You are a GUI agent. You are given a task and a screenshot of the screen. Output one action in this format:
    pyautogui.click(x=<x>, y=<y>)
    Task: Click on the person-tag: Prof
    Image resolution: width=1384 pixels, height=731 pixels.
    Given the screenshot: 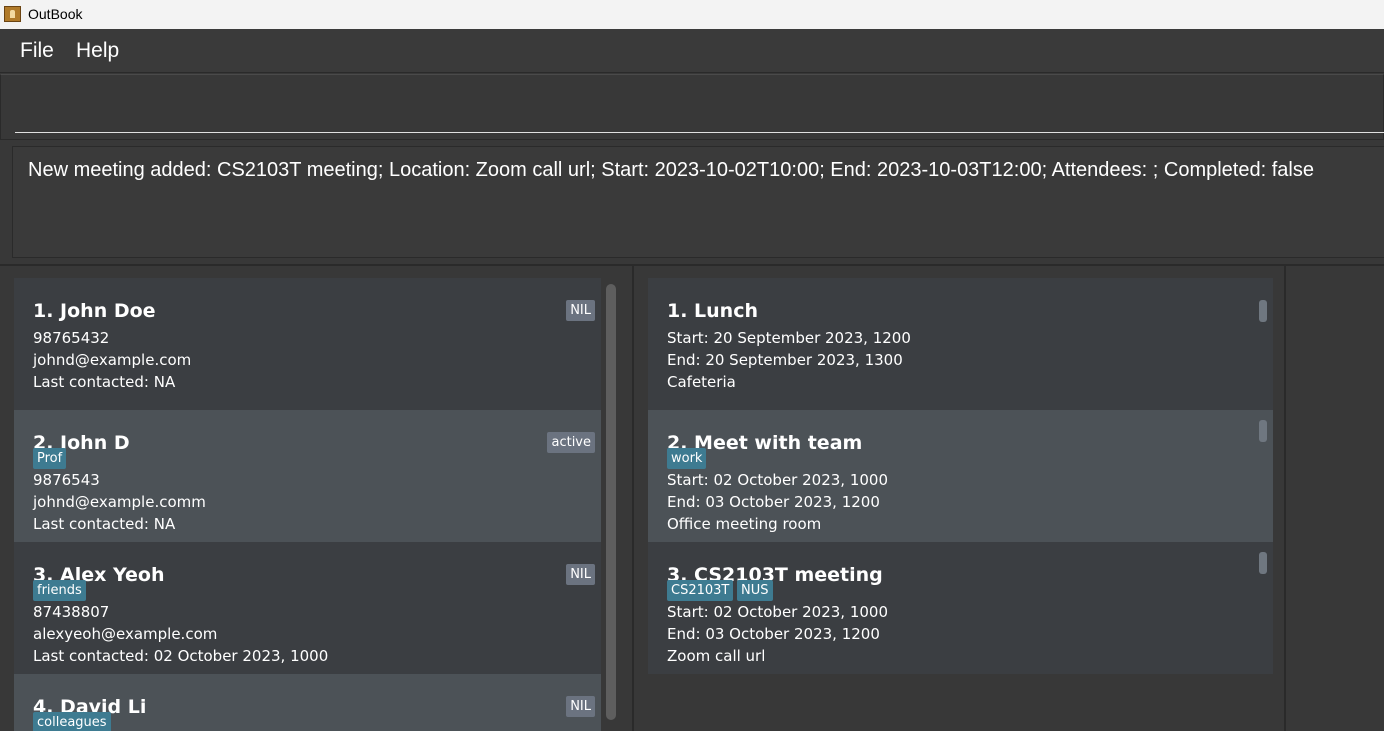 What is the action you would take?
    pyautogui.click(x=50, y=458)
    